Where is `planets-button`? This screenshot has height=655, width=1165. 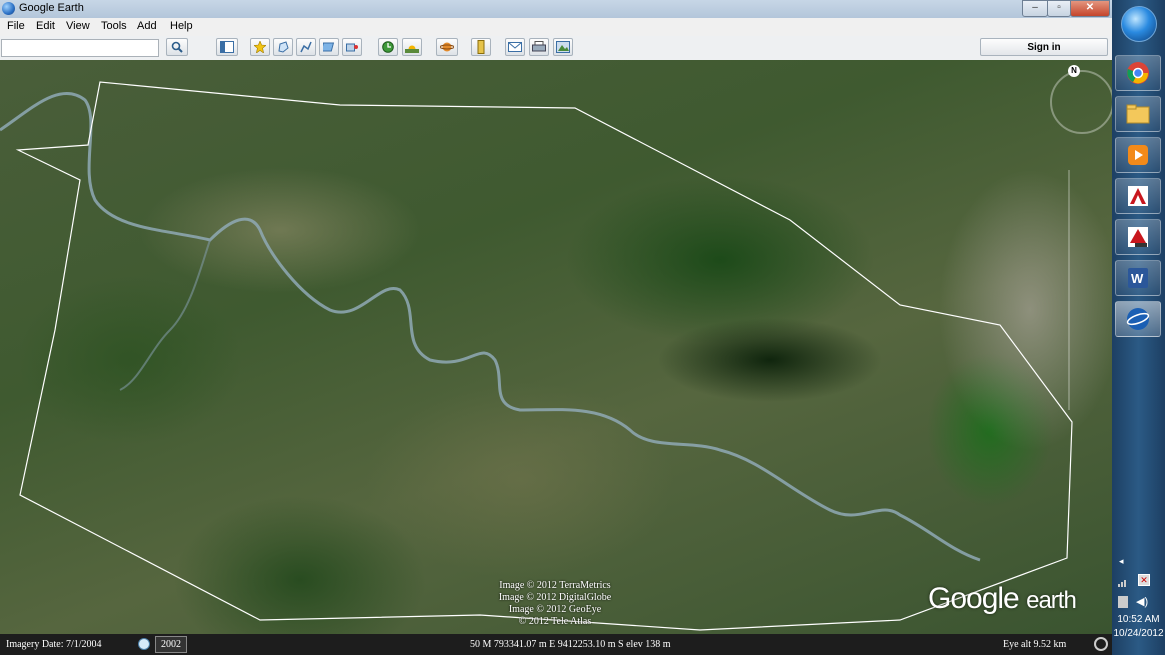
planets-button is located at coordinates (447, 47).